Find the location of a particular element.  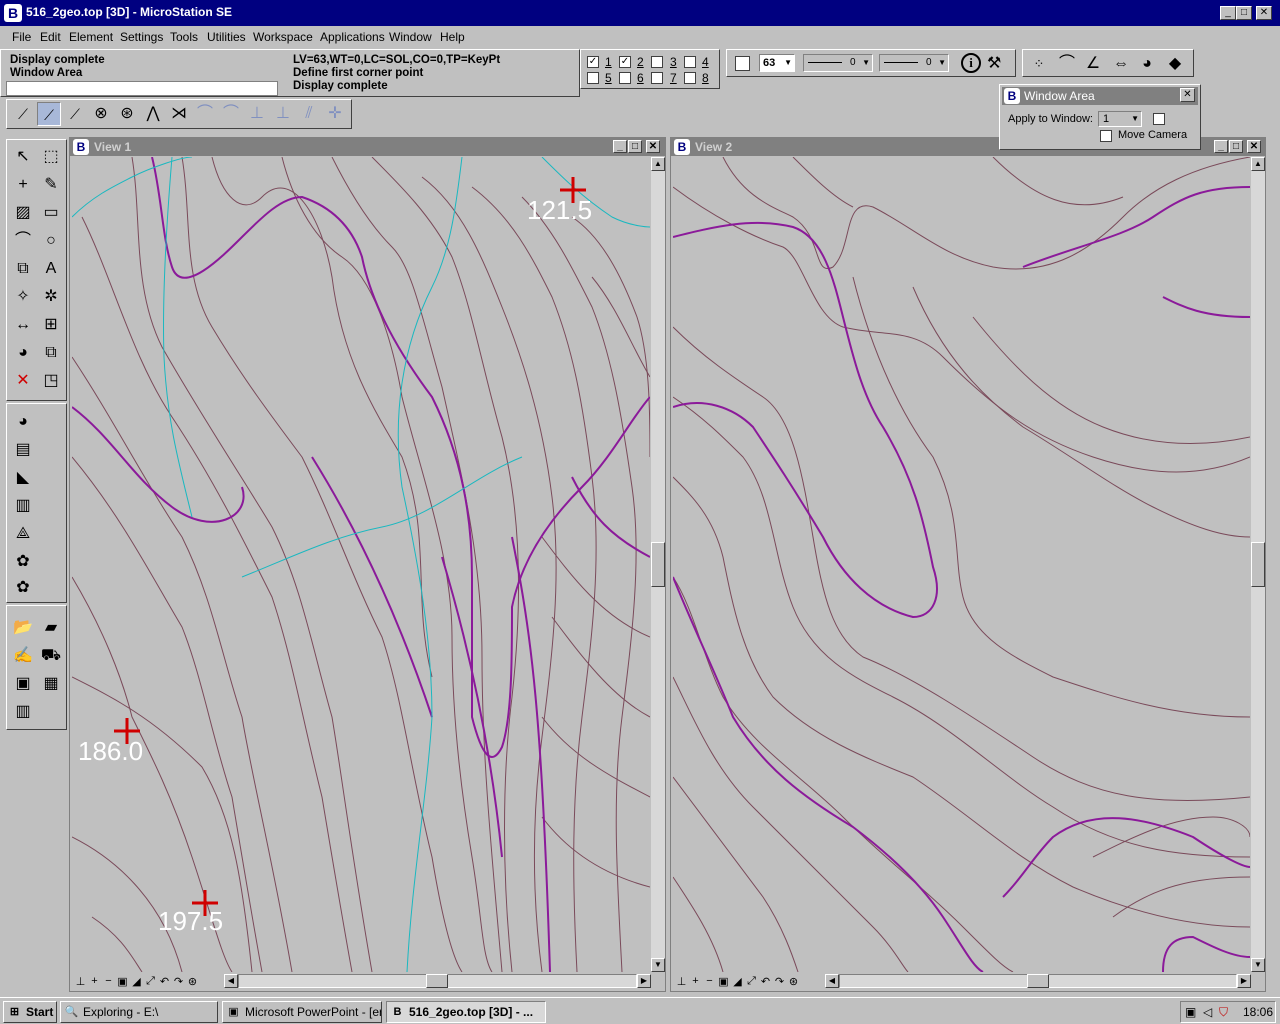

annotate-icon: ✍ is located at coordinates (23, 656).